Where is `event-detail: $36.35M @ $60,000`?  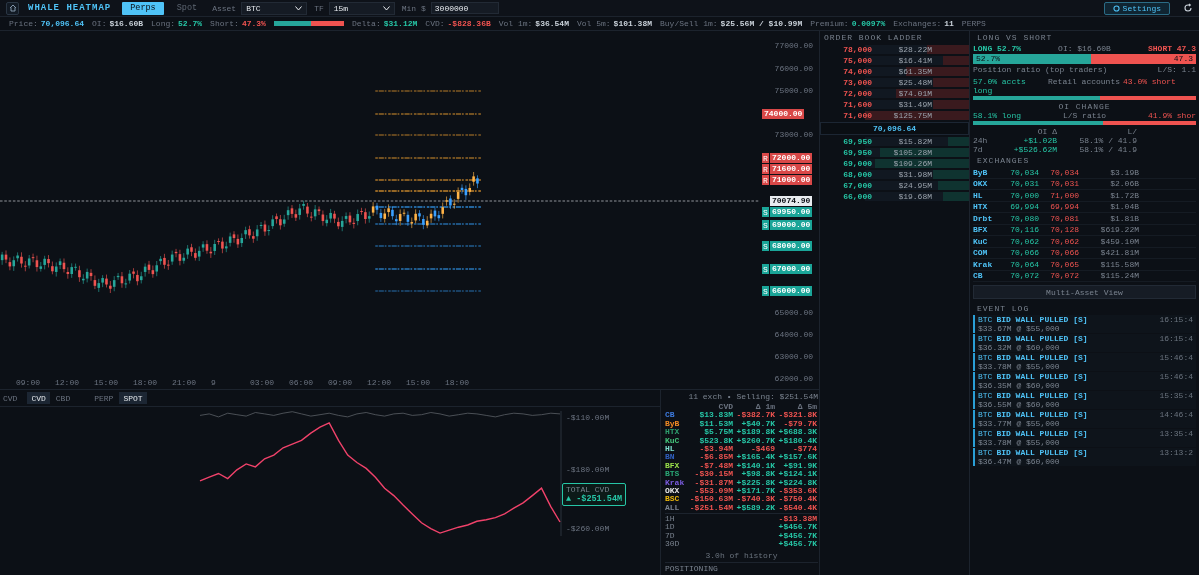
event-detail: $36.35M @ $60,000 is located at coordinates (1019, 385).